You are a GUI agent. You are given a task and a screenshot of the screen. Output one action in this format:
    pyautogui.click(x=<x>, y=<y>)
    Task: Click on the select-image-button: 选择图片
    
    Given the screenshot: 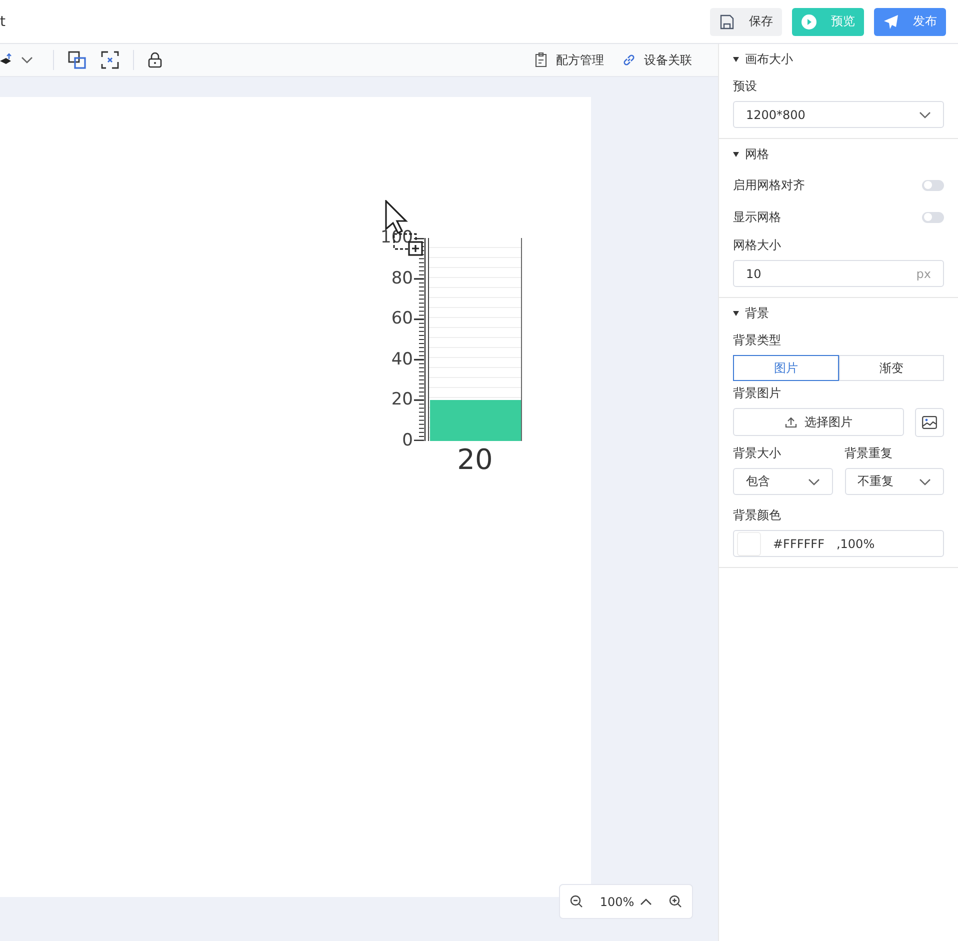 What is the action you would take?
    pyautogui.click(x=818, y=422)
    